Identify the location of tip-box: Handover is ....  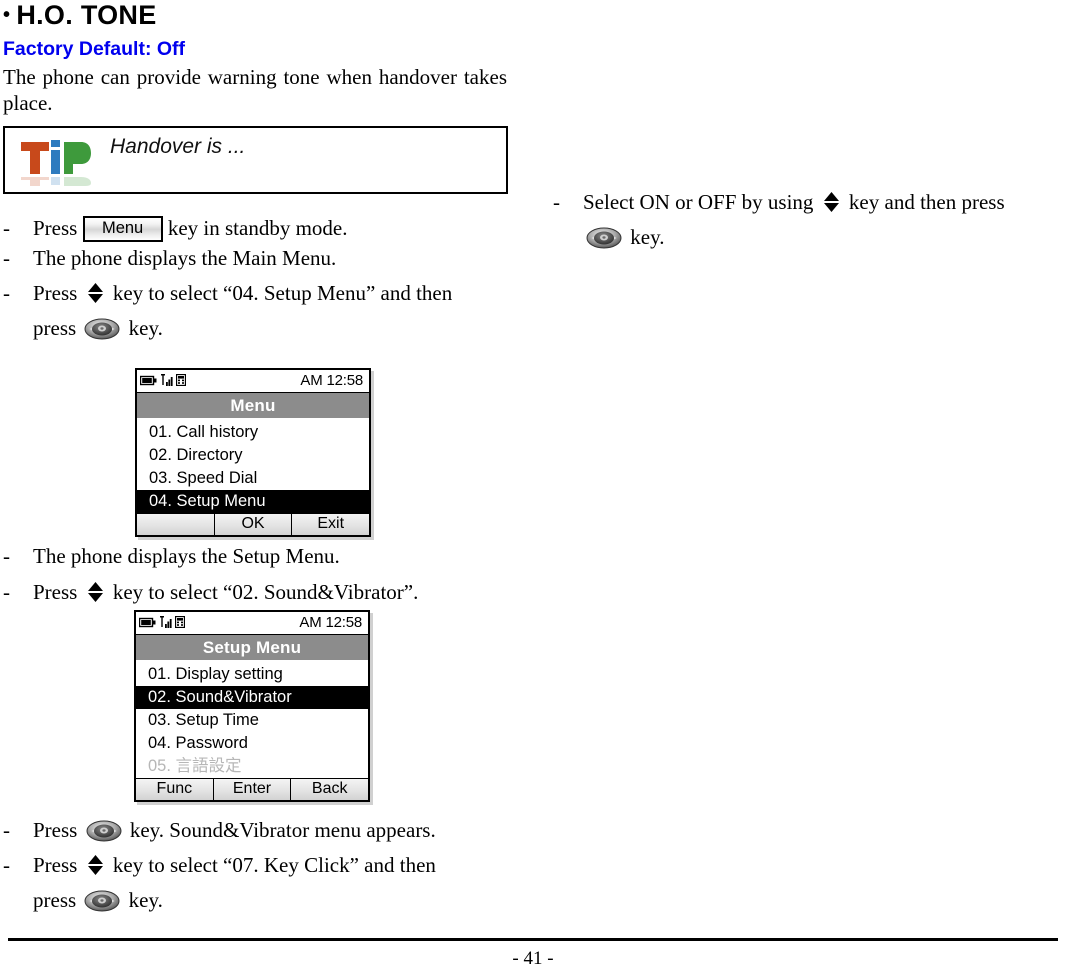
(255, 160).